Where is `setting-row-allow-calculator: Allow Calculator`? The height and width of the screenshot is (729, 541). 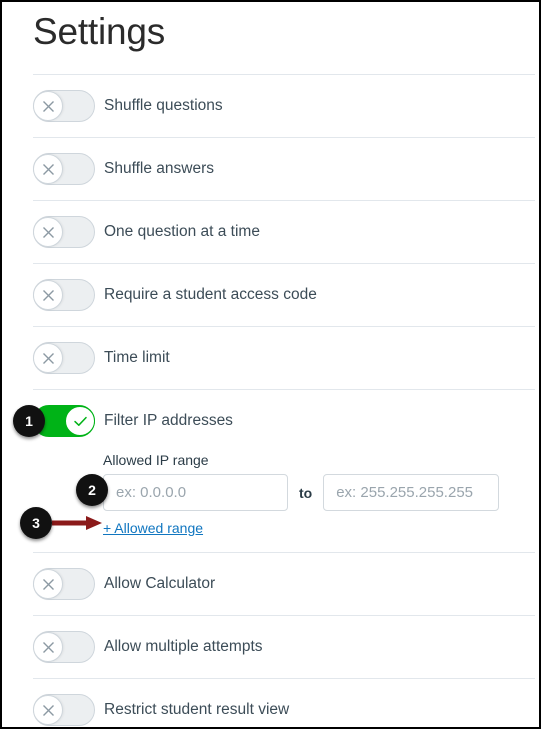 setting-row-allow-calculator: Allow Calculator is located at coordinates (284, 583).